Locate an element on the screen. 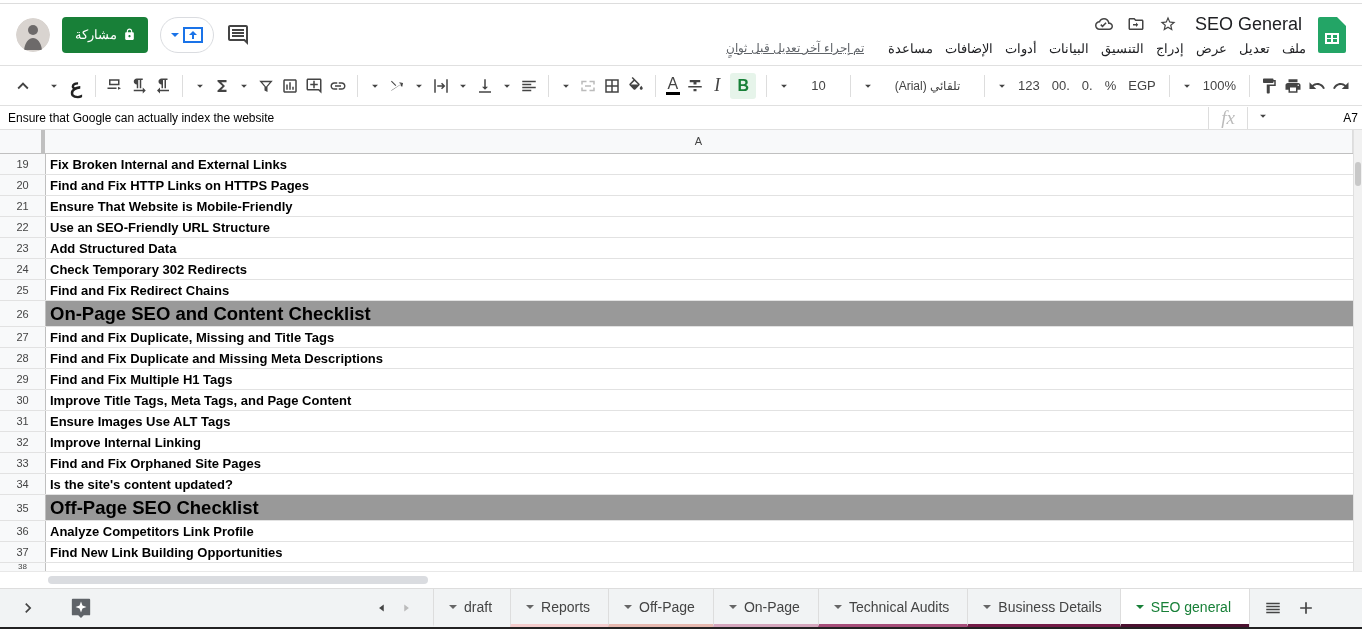 The height and width of the screenshot is (629, 1362). row-number: 20 is located at coordinates (23, 185).